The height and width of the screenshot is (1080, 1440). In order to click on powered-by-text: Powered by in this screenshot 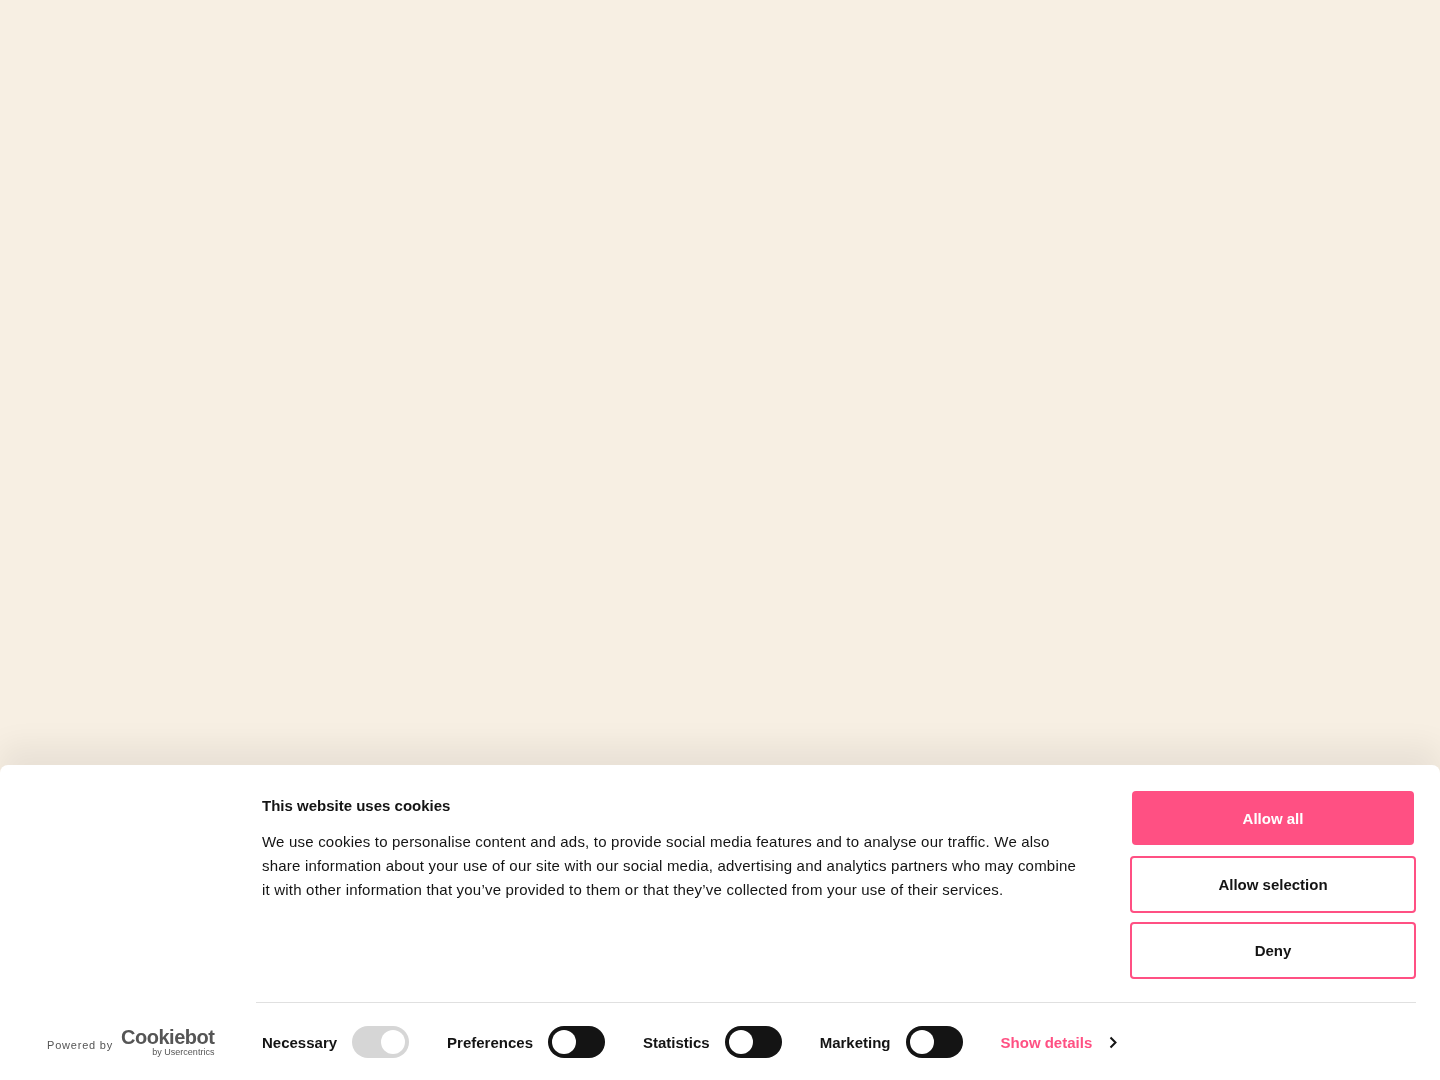, I will do `click(80, 1045)`.